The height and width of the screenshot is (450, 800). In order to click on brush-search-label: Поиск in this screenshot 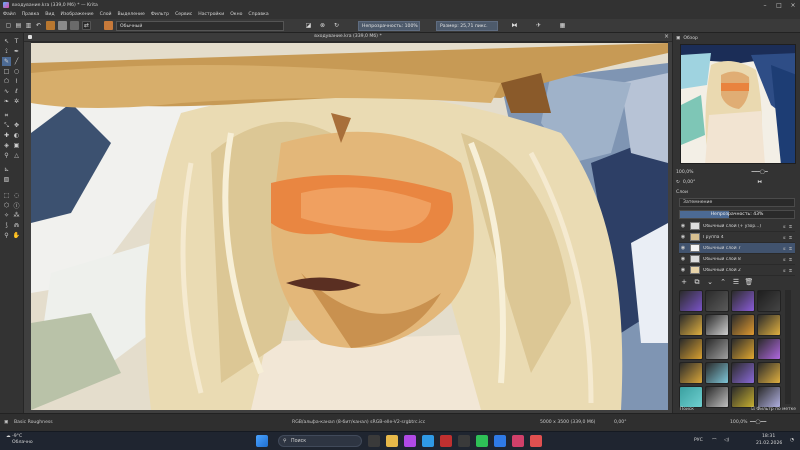, I will do `click(687, 409)`.